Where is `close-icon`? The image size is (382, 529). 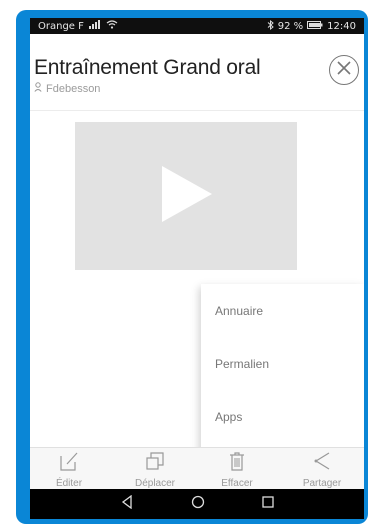
close-icon is located at coordinates (344, 70).